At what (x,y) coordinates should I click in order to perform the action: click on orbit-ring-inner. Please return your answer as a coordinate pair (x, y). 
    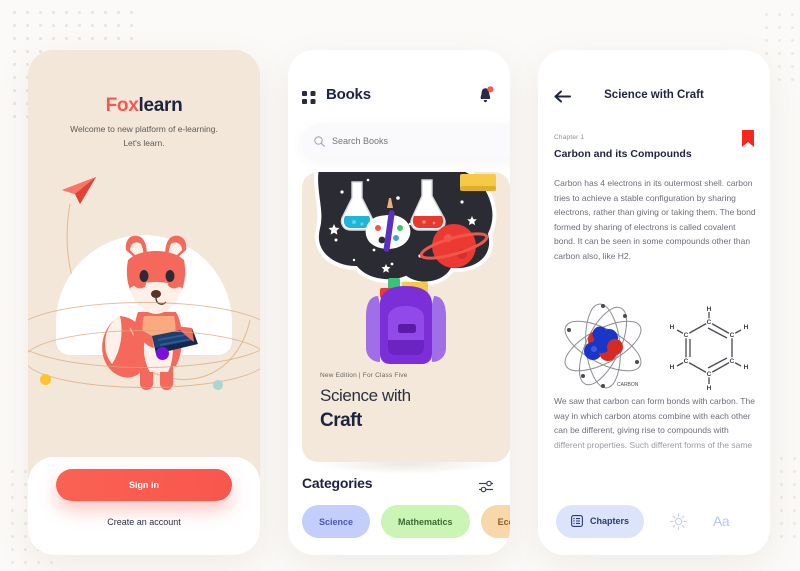
    Looking at the image, I should click on (144, 359).